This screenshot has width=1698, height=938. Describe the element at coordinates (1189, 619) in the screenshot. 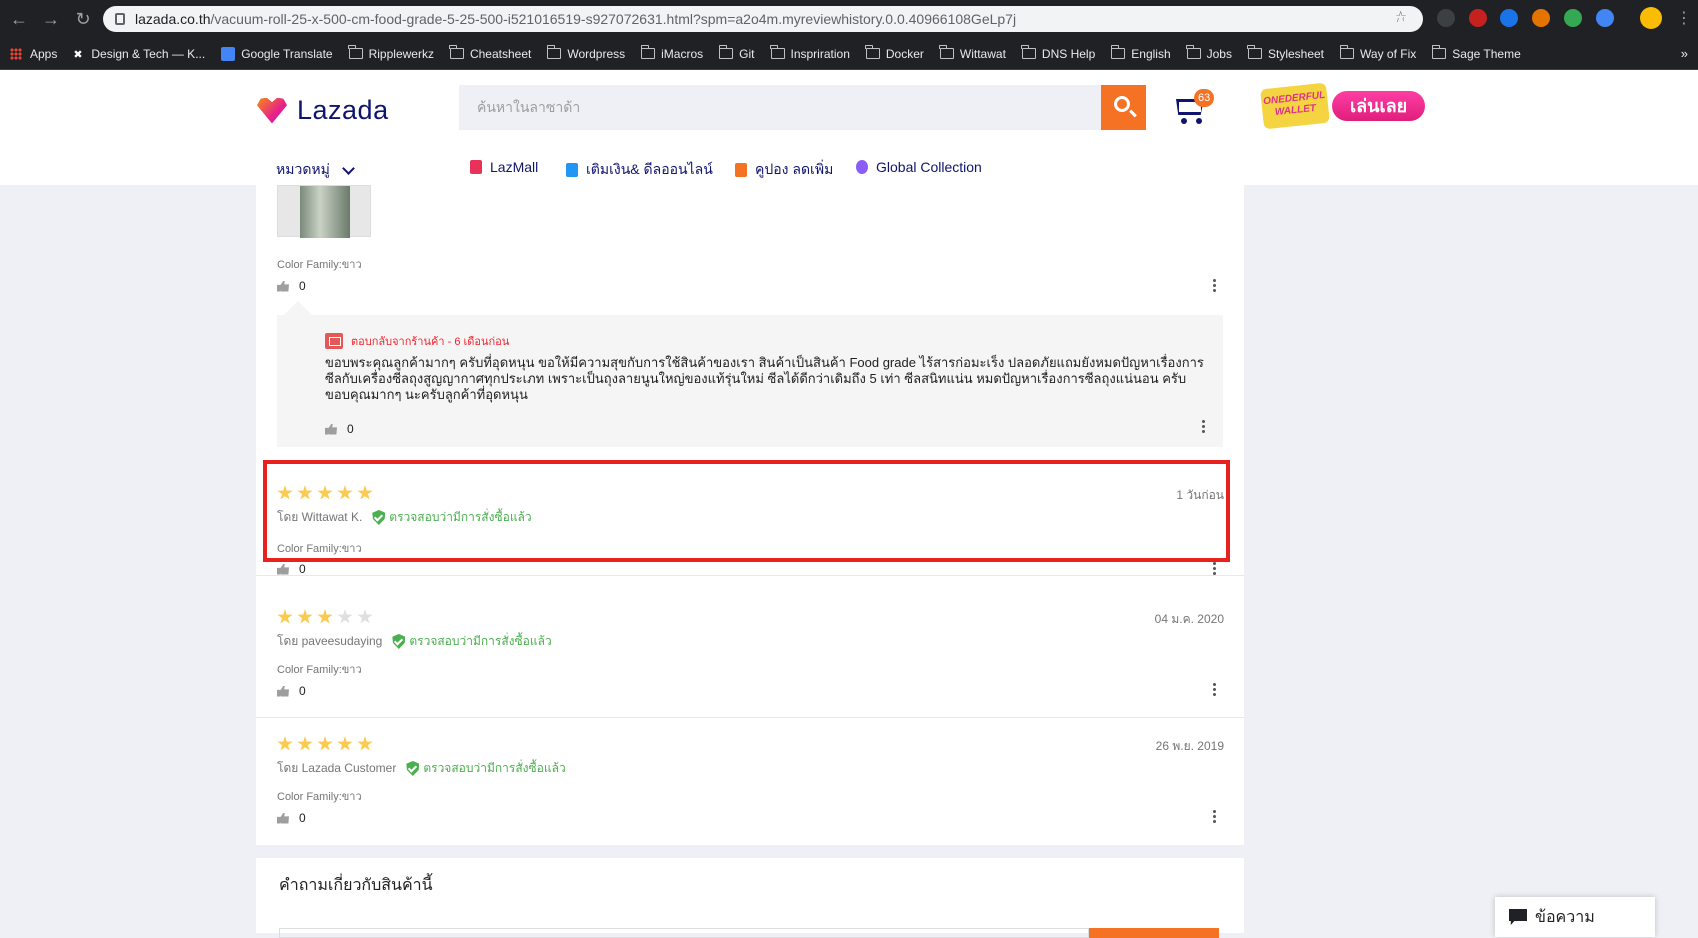

I see `review-date: 04 ม.ค. 2020` at that location.